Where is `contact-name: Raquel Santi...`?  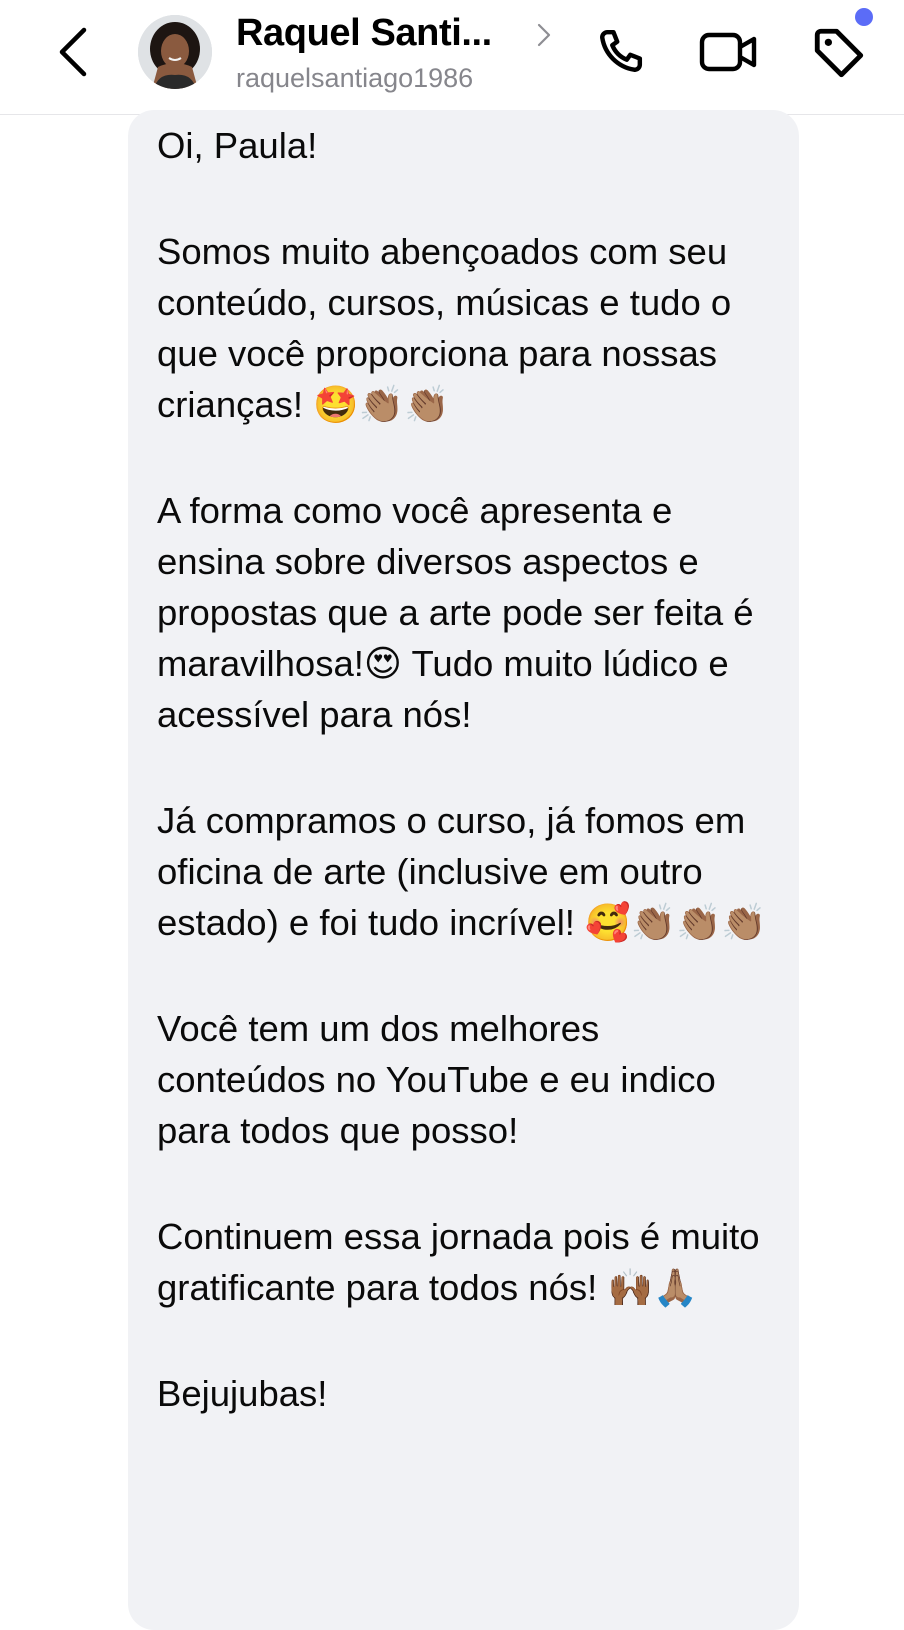 contact-name: Raquel Santi... is located at coordinates (364, 33).